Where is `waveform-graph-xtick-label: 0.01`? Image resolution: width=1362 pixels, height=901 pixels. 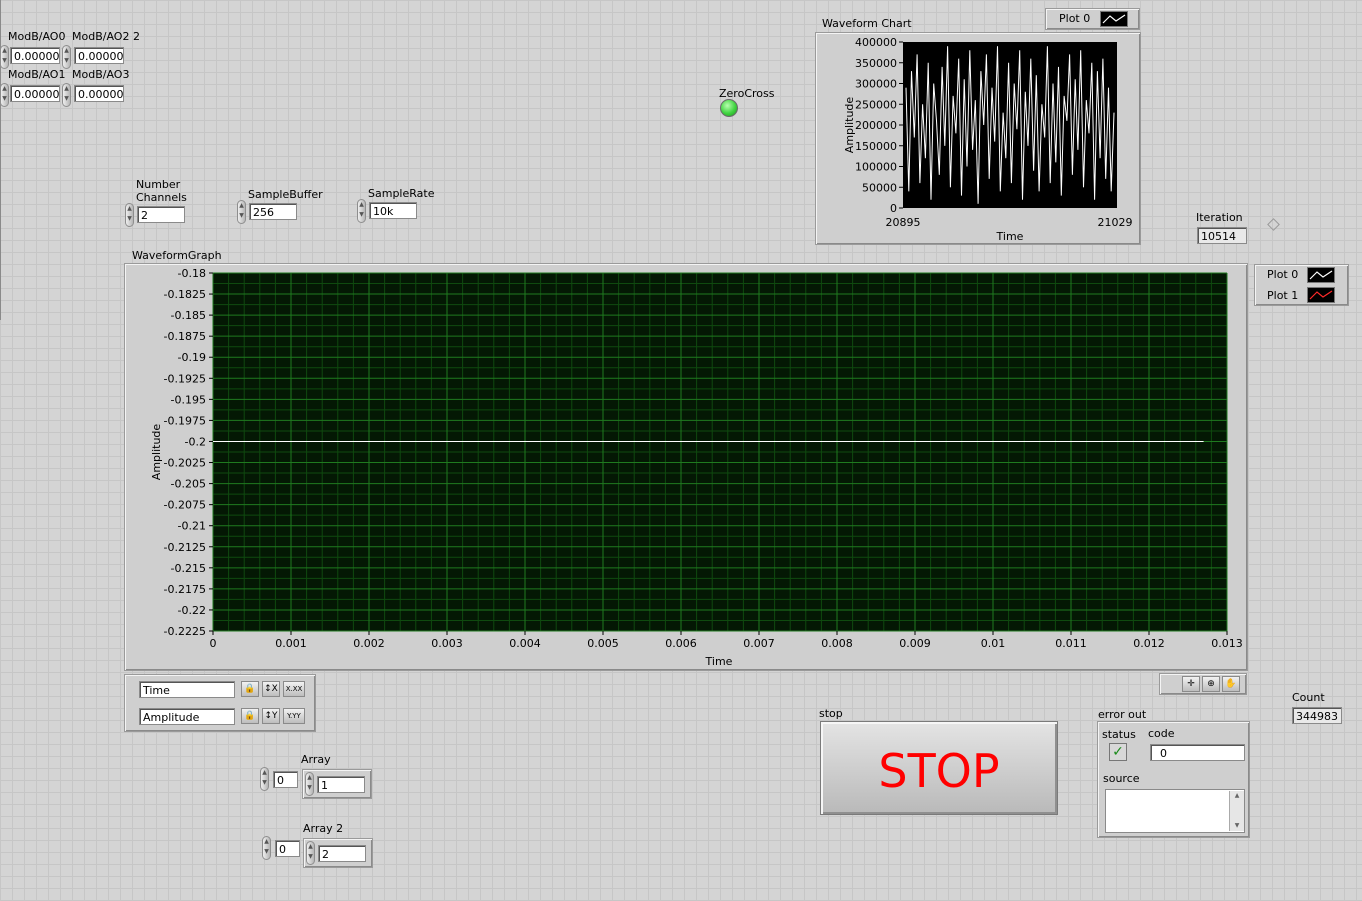 waveform-graph-xtick-label: 0.01 is located at coordinates (993, 643).